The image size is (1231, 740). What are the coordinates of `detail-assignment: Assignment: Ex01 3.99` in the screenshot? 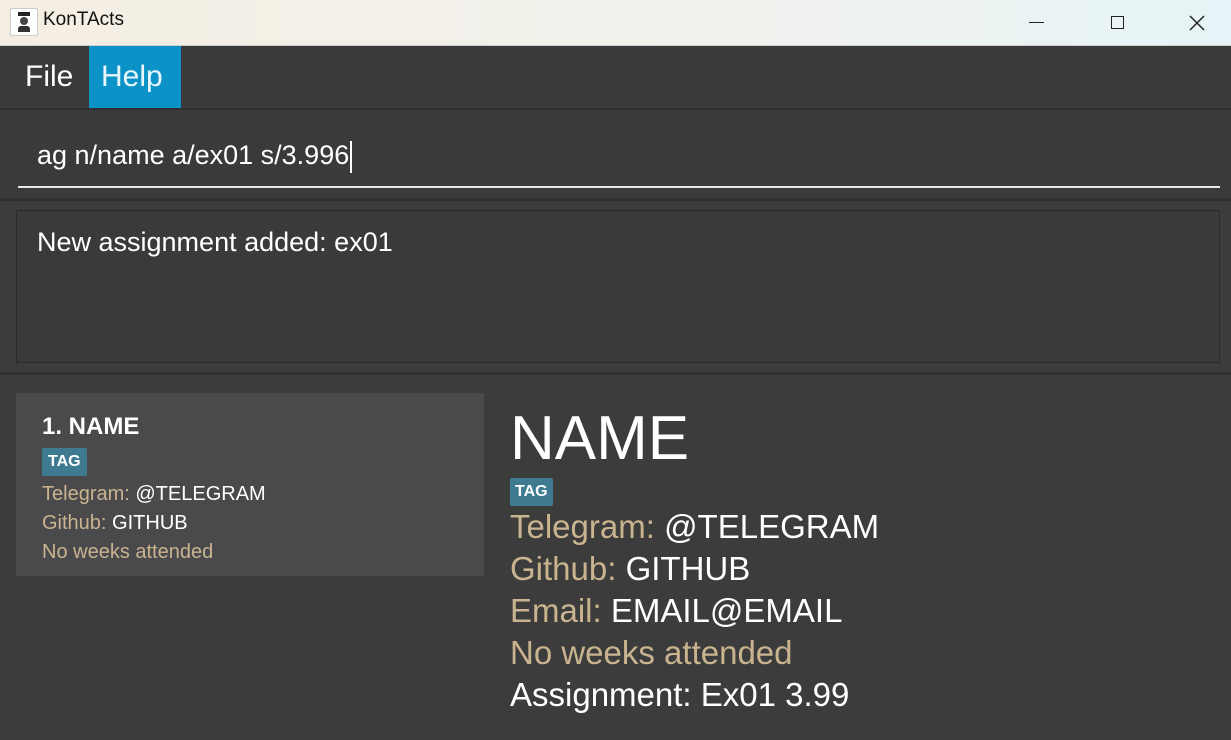 It's located at (679, 695).